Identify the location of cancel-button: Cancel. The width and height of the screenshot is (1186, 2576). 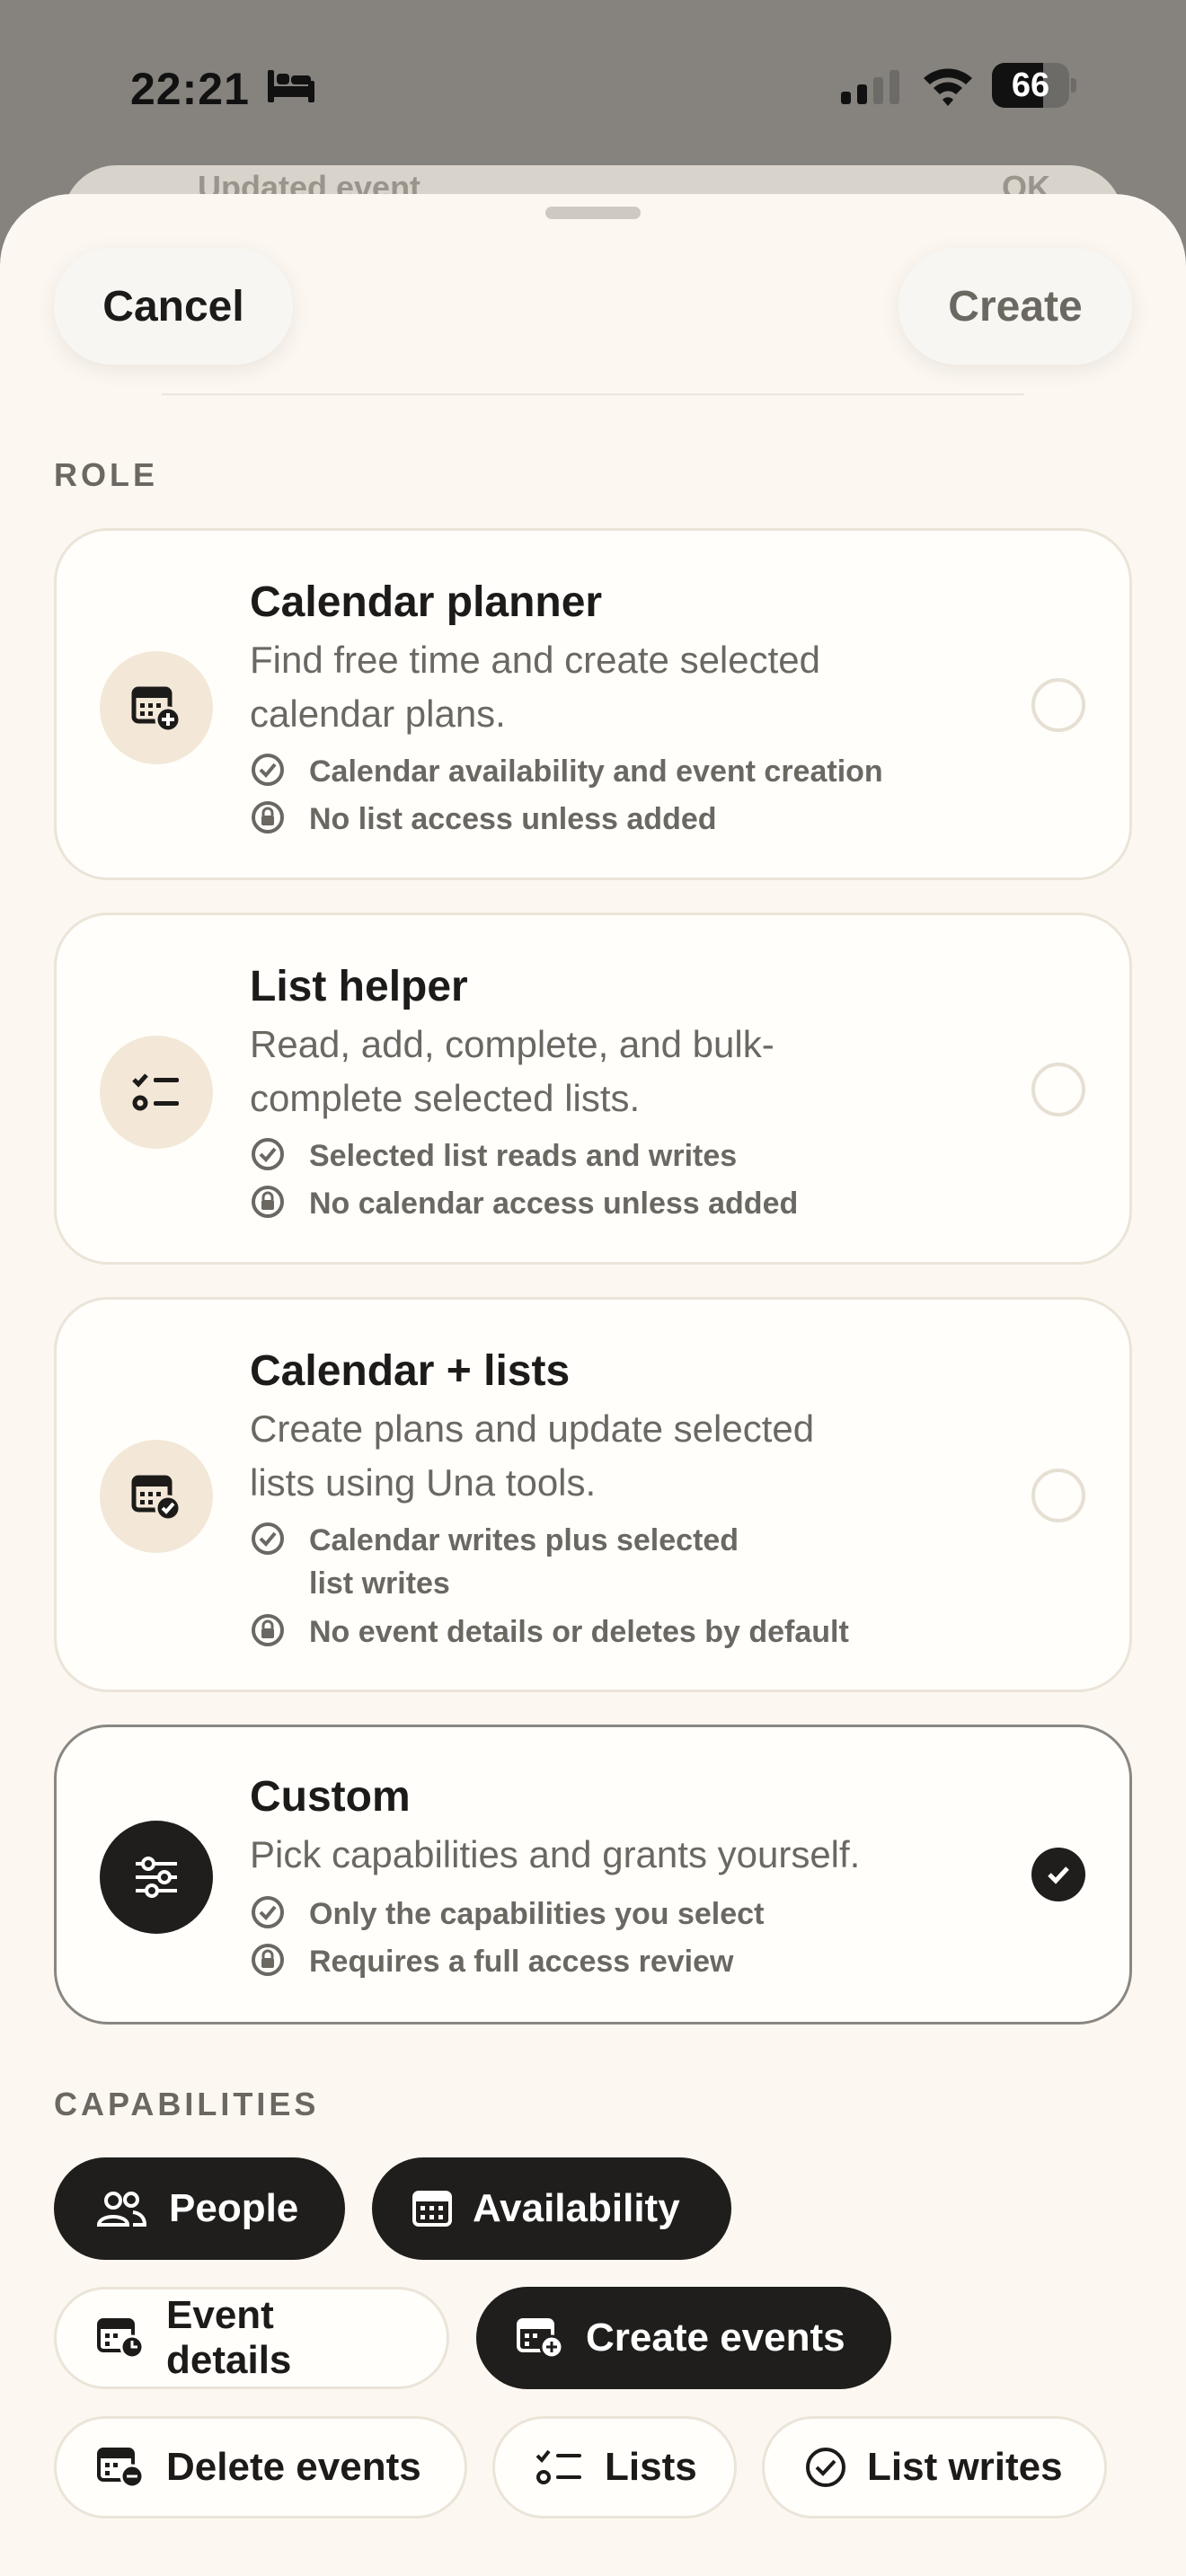
(173, 306).